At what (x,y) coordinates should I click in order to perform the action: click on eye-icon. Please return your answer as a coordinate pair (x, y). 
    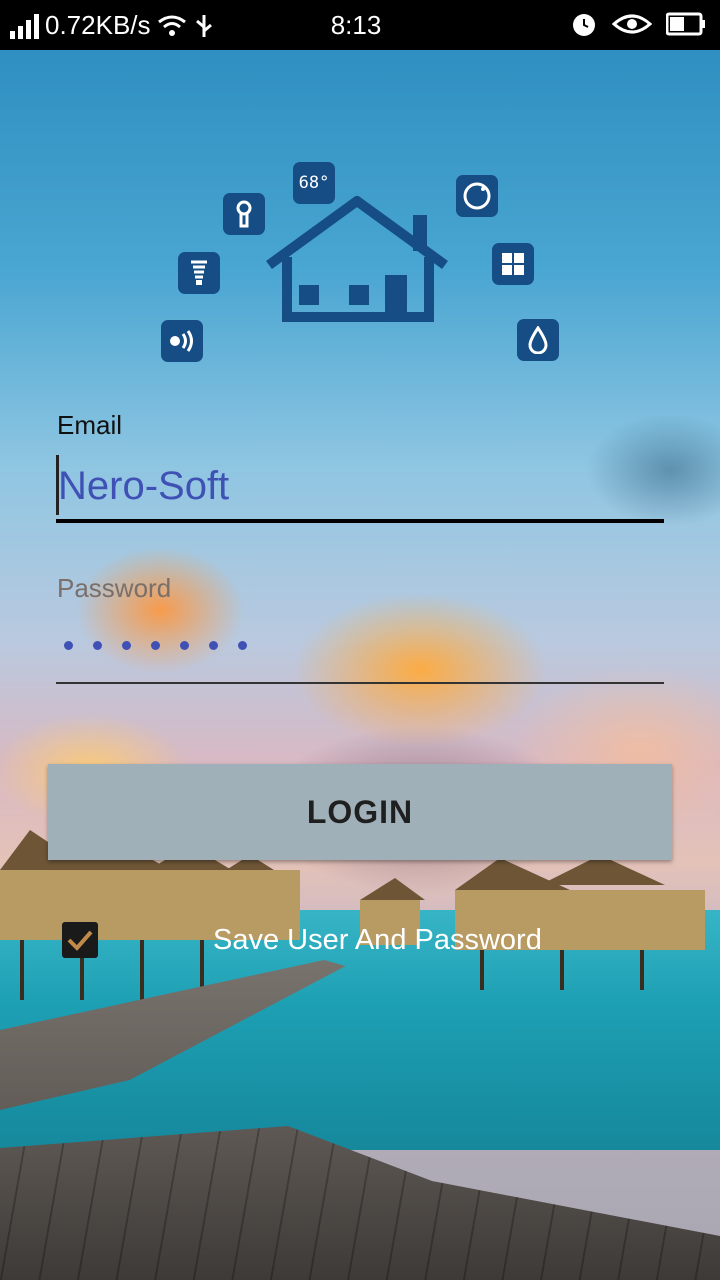
    Looking at the image, I should click on (632, 24).